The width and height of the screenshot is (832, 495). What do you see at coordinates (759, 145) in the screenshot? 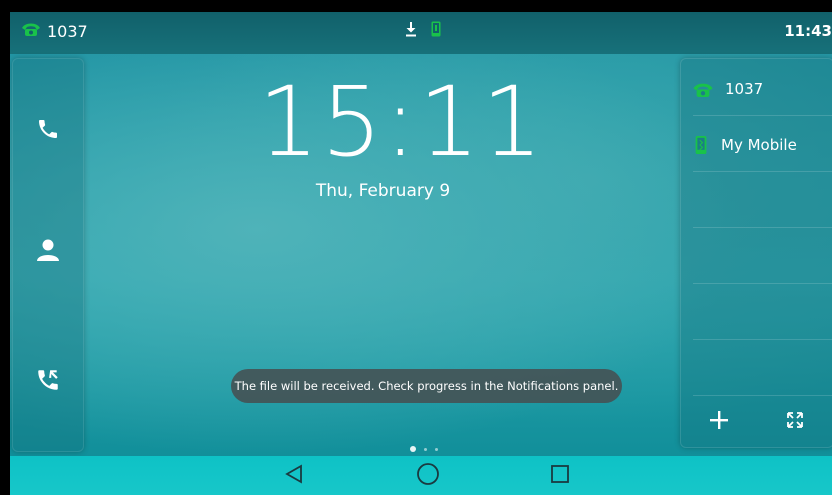
I see `account-label: My Mobile` at bounding box center [759, 145].